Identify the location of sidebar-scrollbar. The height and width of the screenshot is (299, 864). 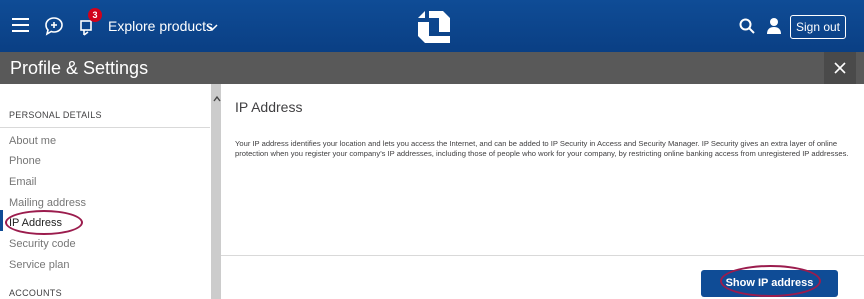
(216, 191).